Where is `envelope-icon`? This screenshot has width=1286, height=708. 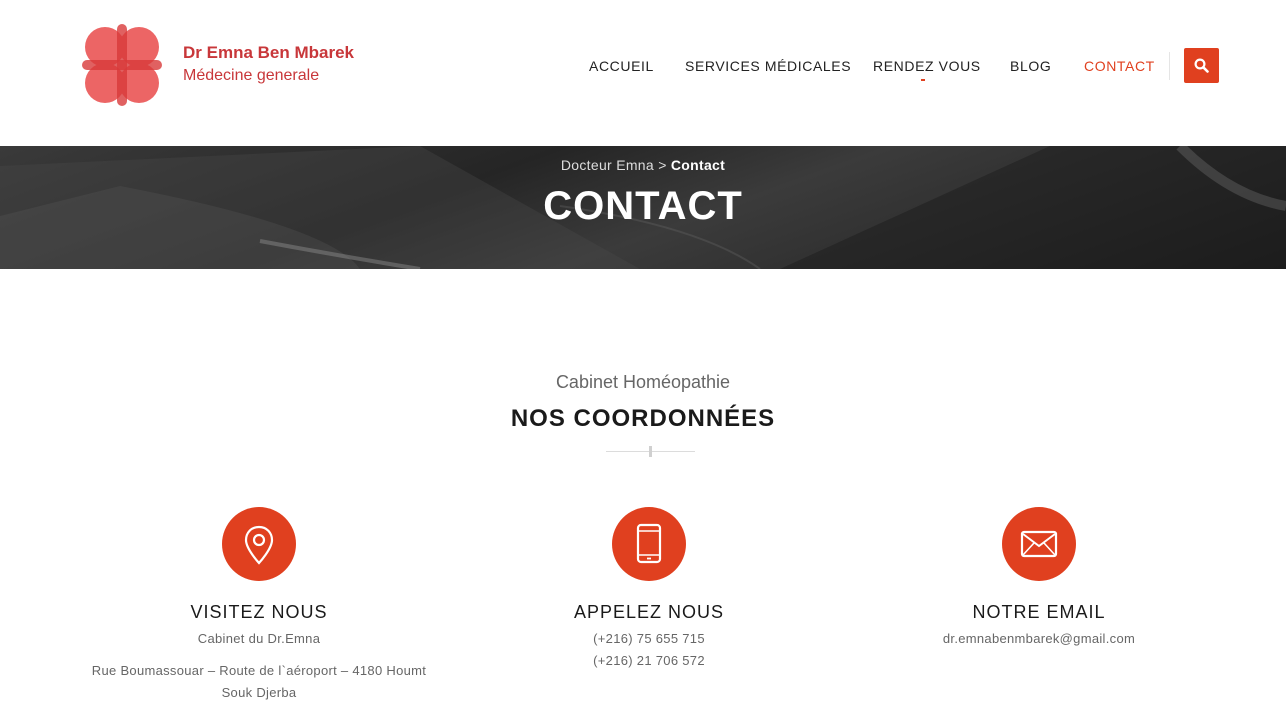 envelope-icon is located at coordinates (1039, 544).